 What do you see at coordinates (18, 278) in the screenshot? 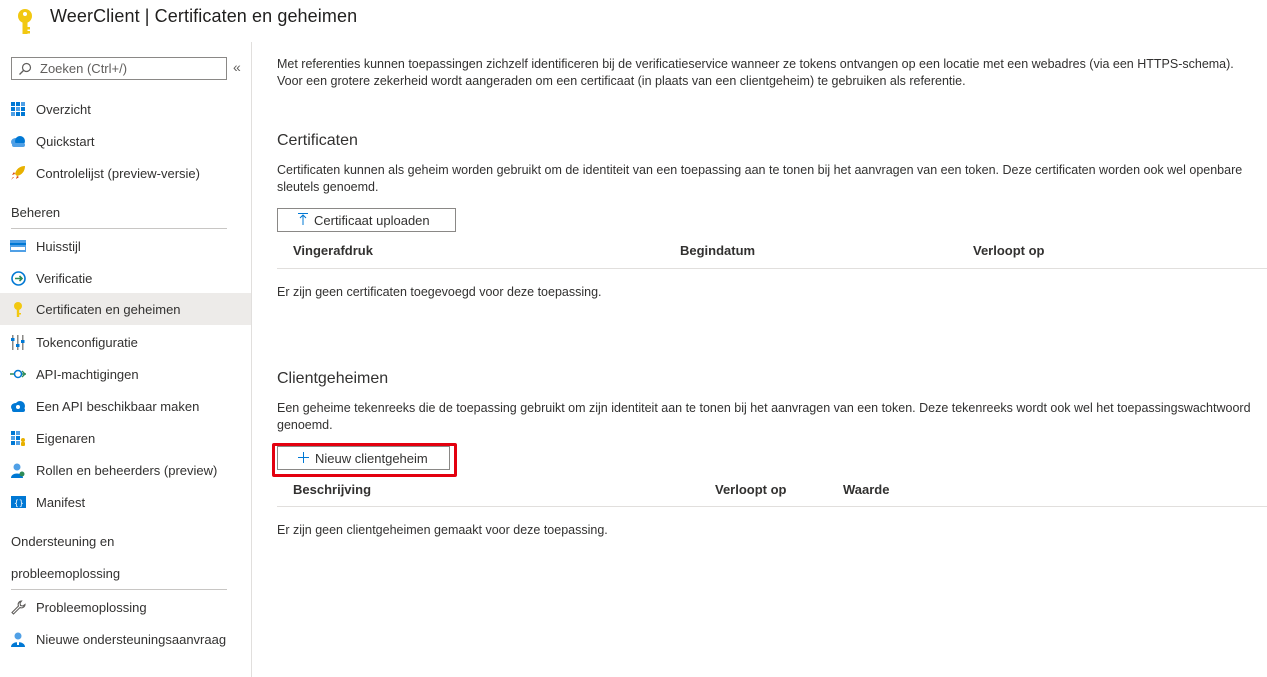
I see `verification-icon` at bounding box center [18, 278].